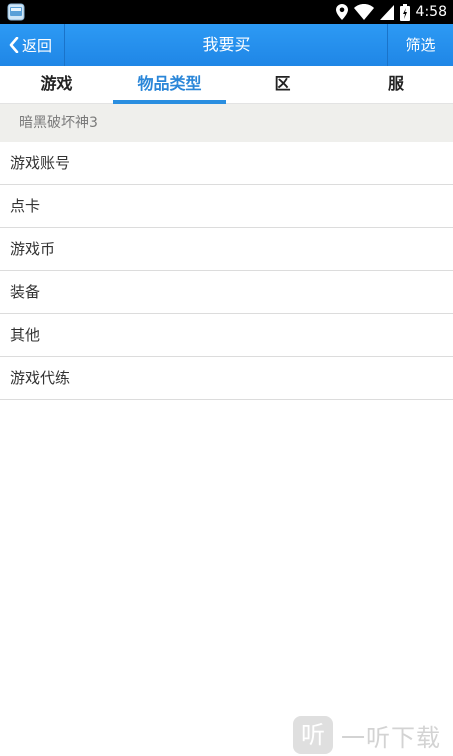 The height and width of the screenshot is (756, 453). What do you see at coordinates (37, 45) in the screenshot?
I see `back-label: 返回` at bounding box center [37, 45].